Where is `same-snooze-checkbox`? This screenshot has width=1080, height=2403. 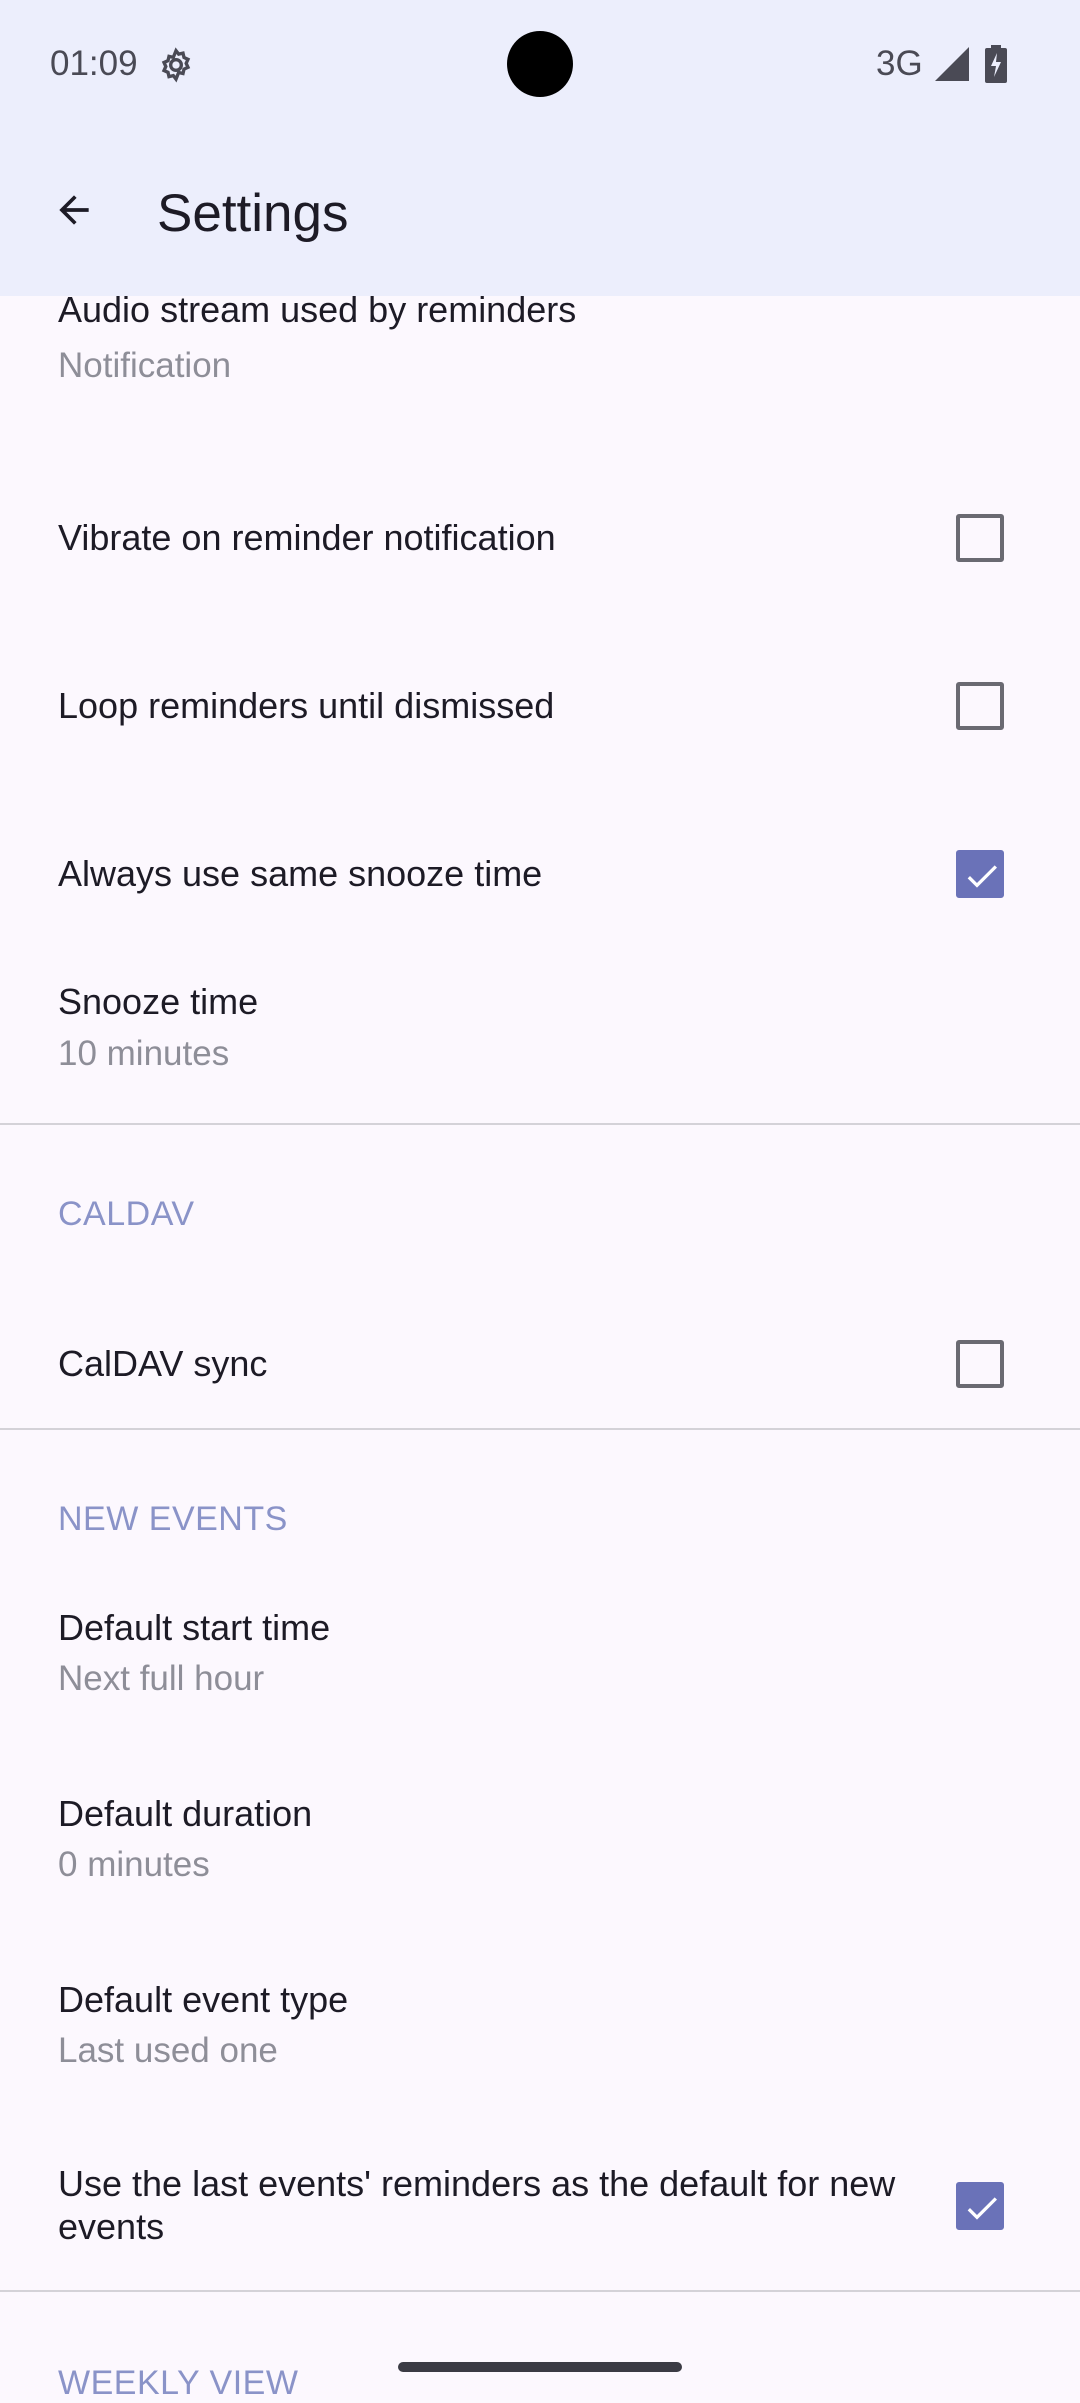
same-snooze-checkbox is located at coordinates (980, 874).